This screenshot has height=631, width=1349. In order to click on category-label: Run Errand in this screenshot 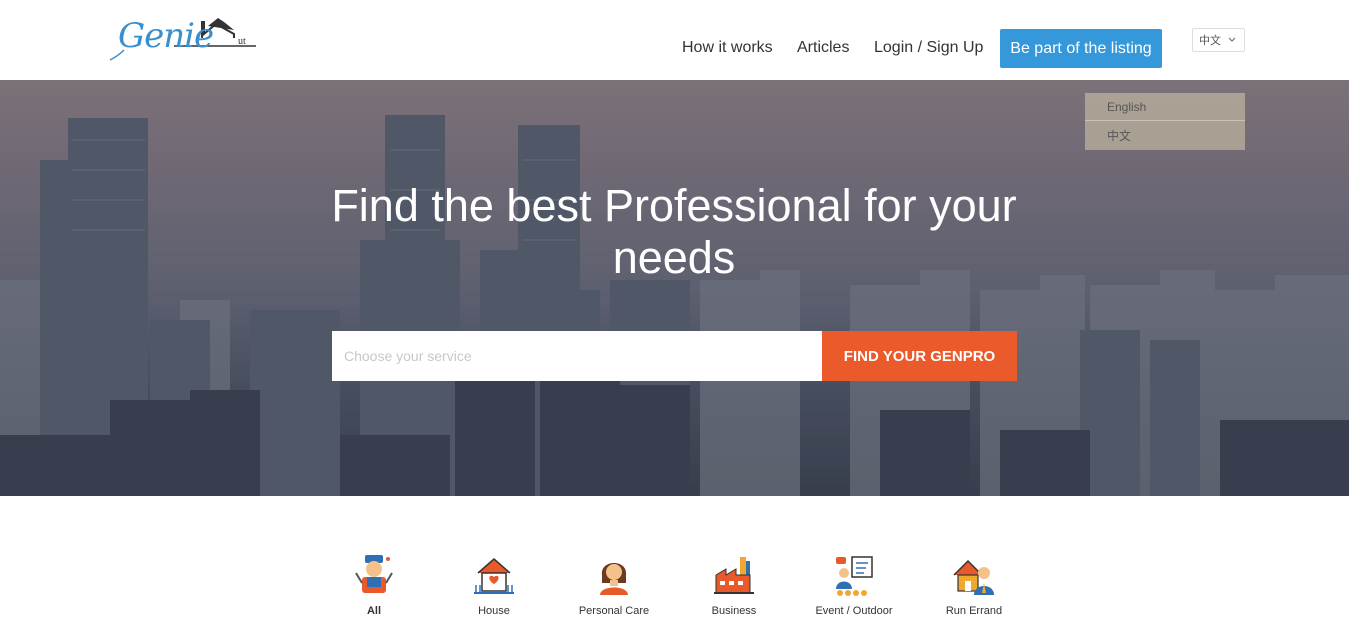, I will do `click(974, 611)`.